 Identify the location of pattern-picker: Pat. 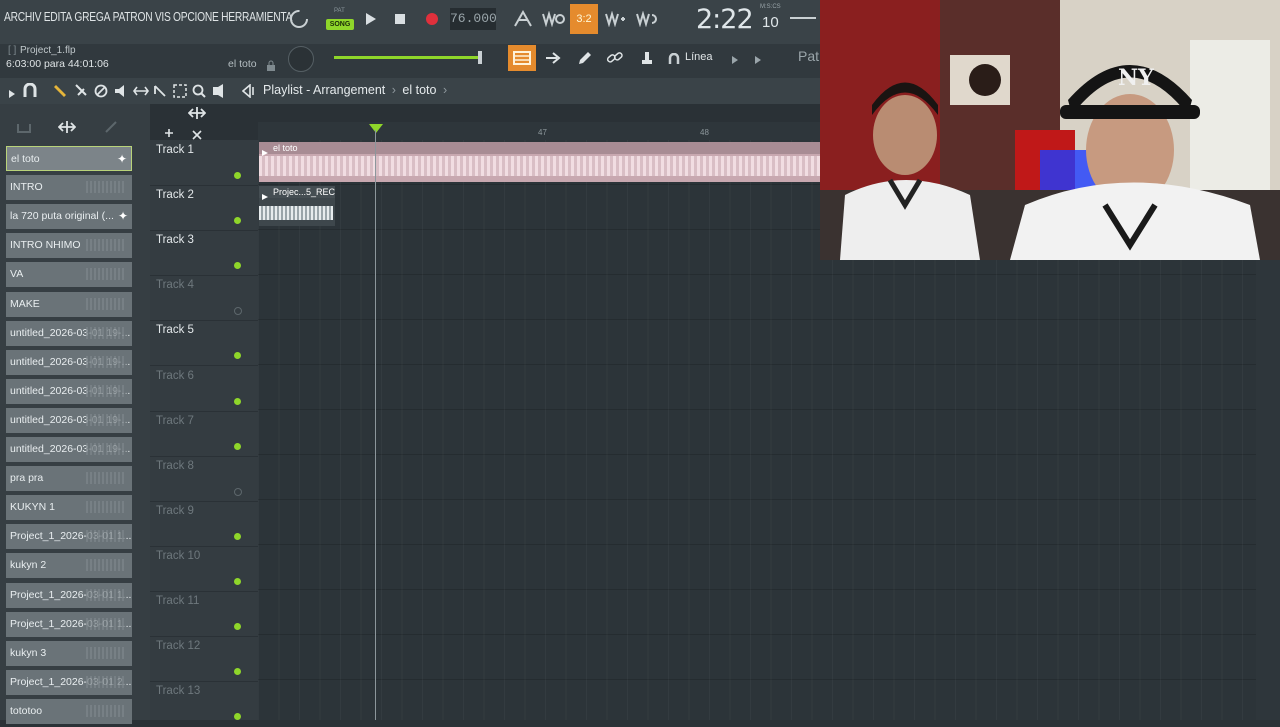
(808, 56).